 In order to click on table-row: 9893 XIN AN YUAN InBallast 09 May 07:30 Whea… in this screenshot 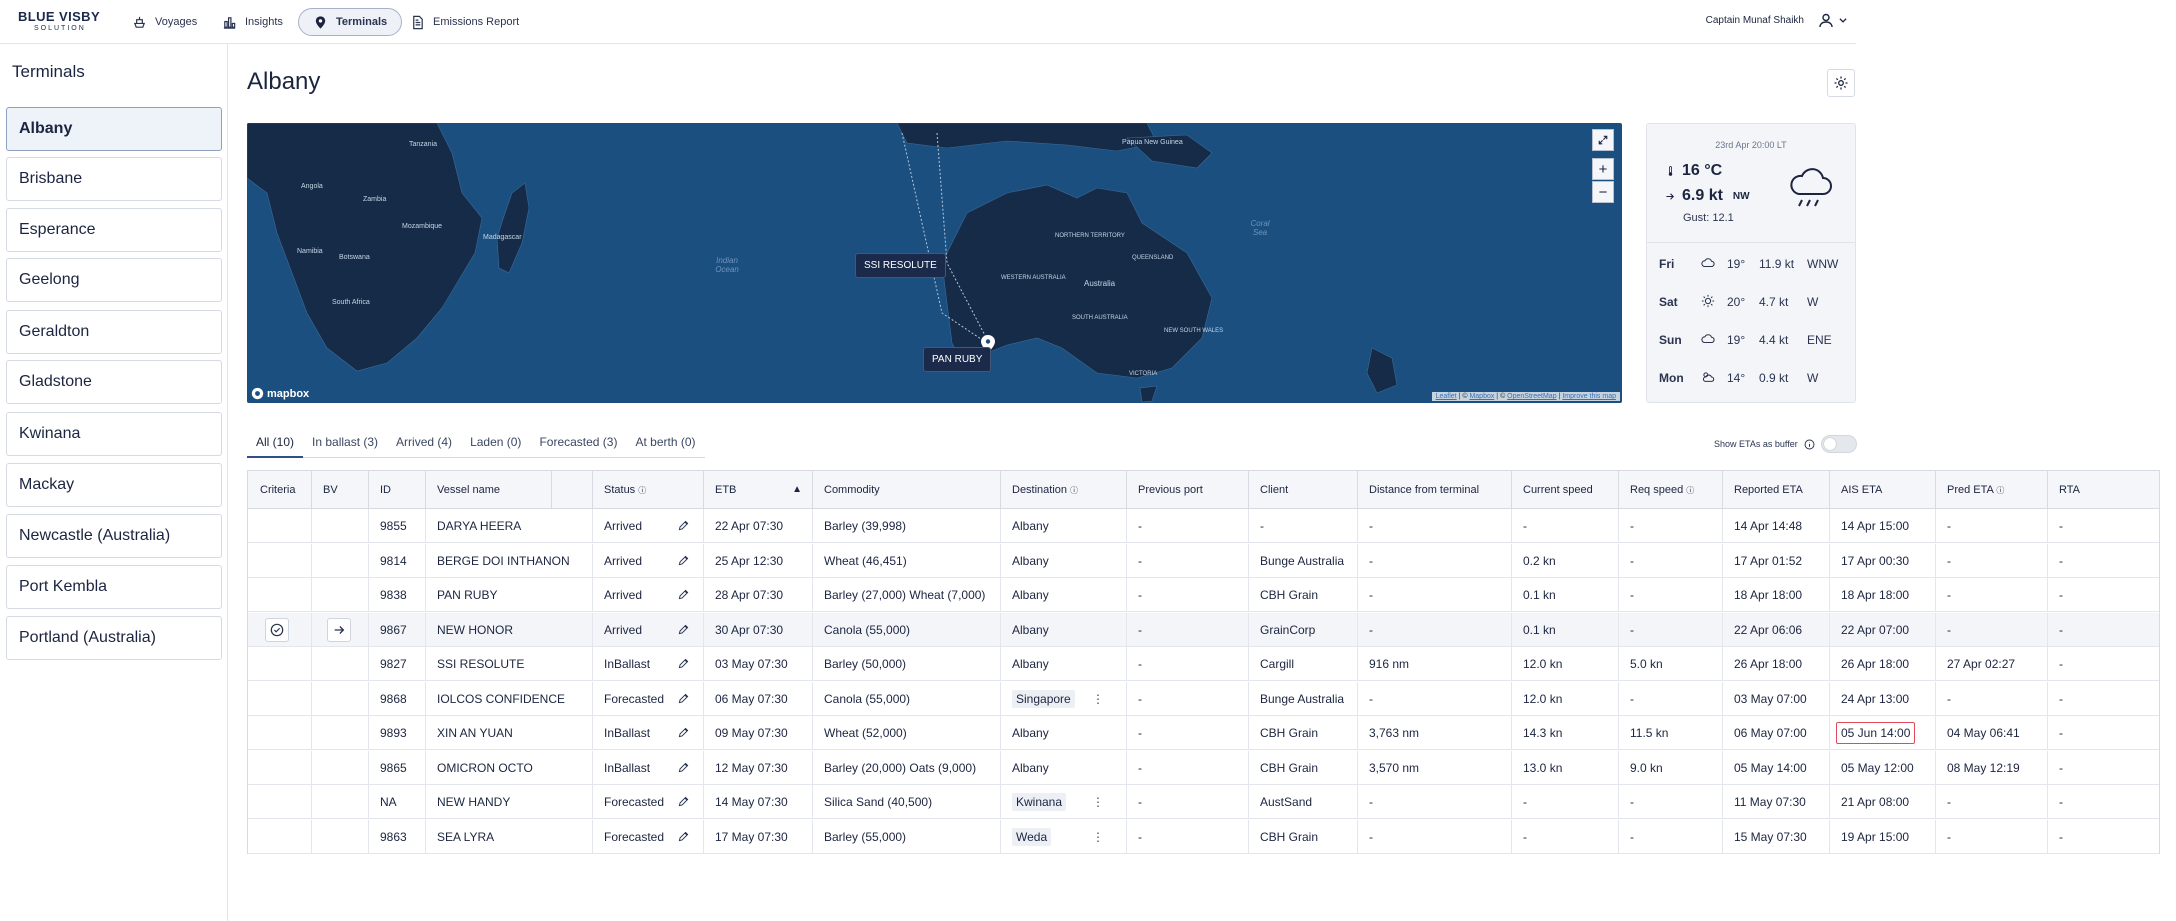, I will do `click(1203, 733)`.